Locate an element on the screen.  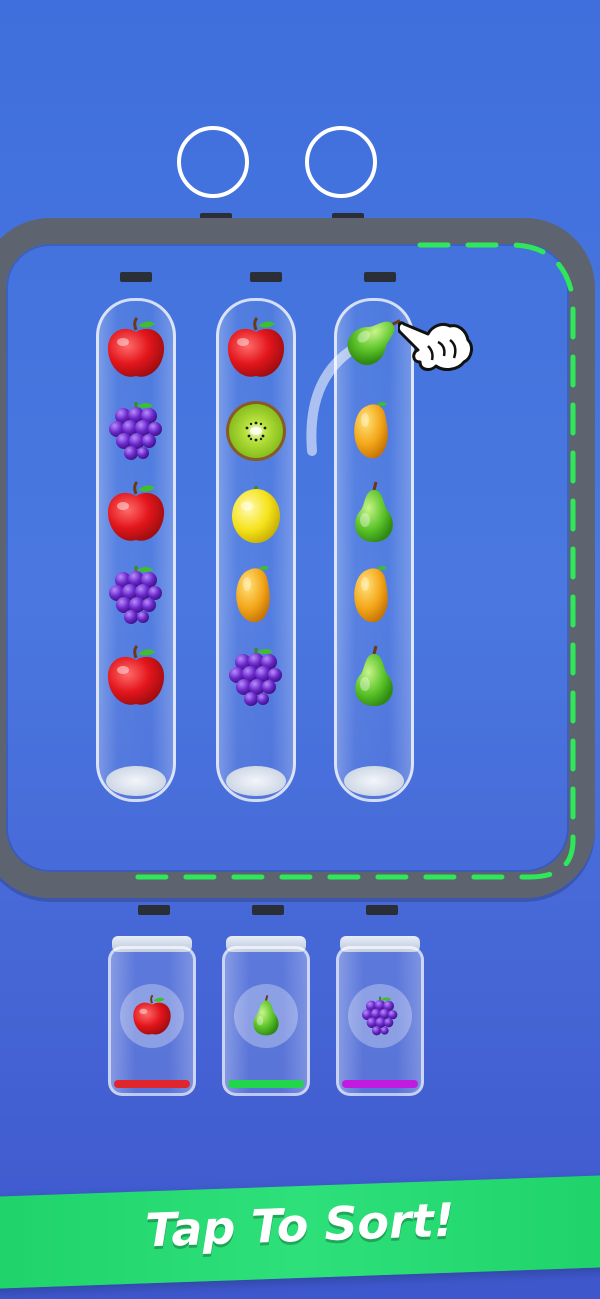
lemon-icon is located at coordinates (256, 514).